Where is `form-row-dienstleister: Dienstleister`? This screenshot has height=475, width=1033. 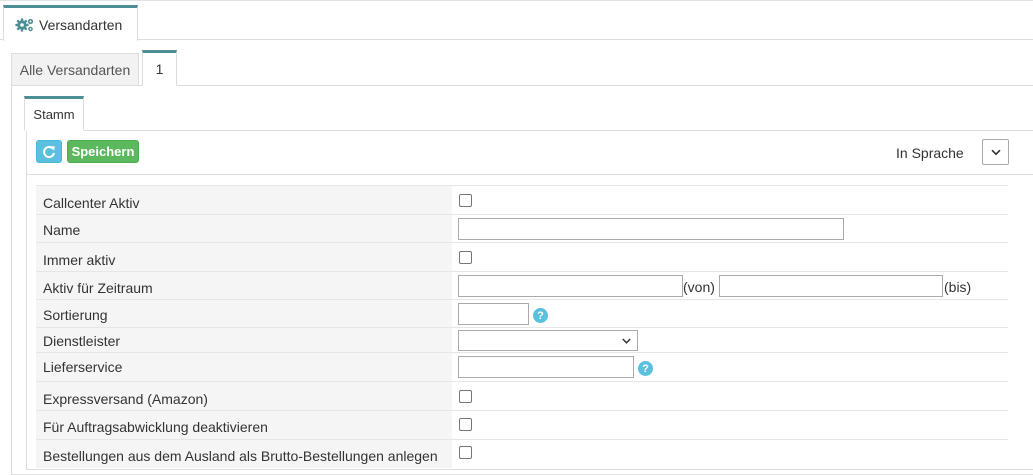
form-row-dienstleister: Dienstleister is located at coordinates (522, 339).